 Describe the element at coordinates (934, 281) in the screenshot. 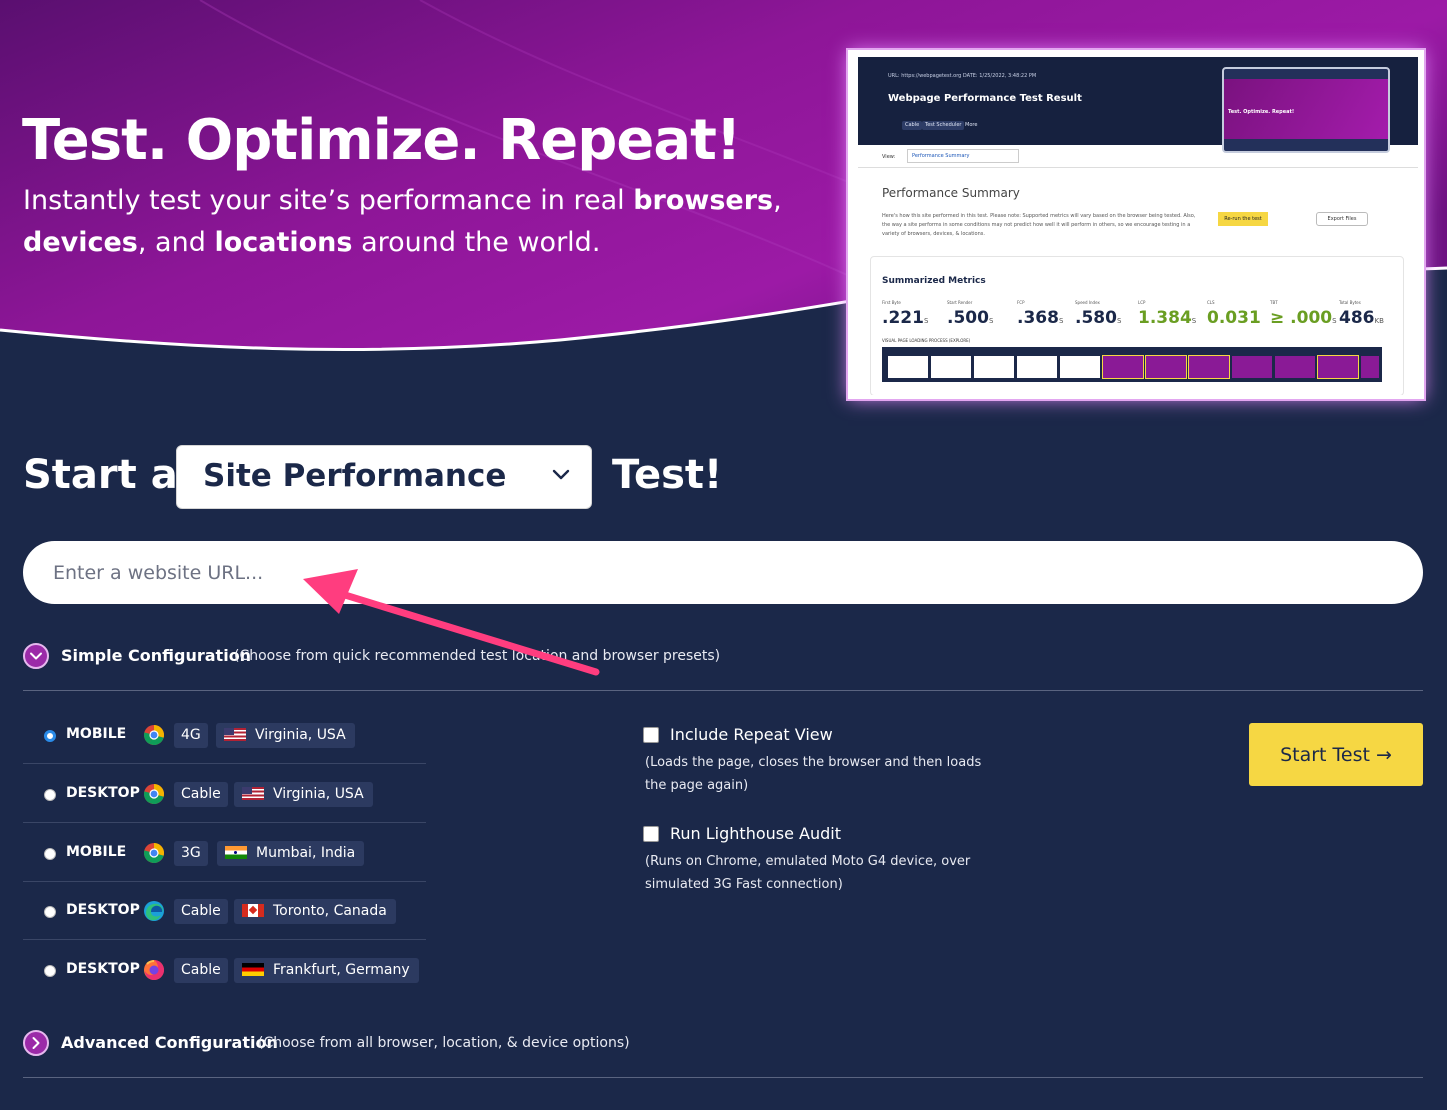

I see `preview-metrics-title: Summarized Metrics` at that location.